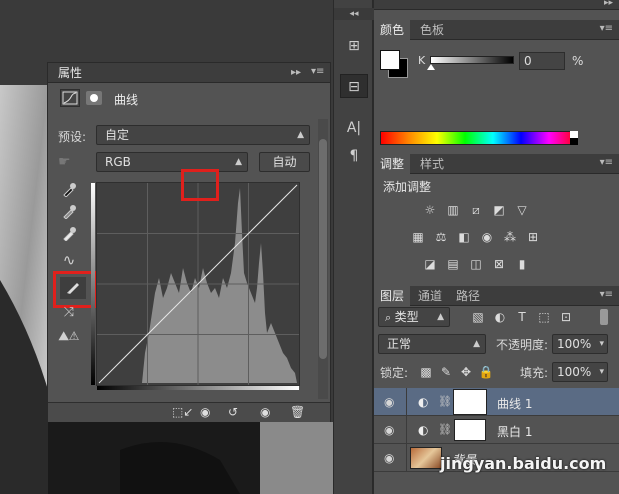  I want to click on channel-dropdown: RGB ▲, so click(172, 162).